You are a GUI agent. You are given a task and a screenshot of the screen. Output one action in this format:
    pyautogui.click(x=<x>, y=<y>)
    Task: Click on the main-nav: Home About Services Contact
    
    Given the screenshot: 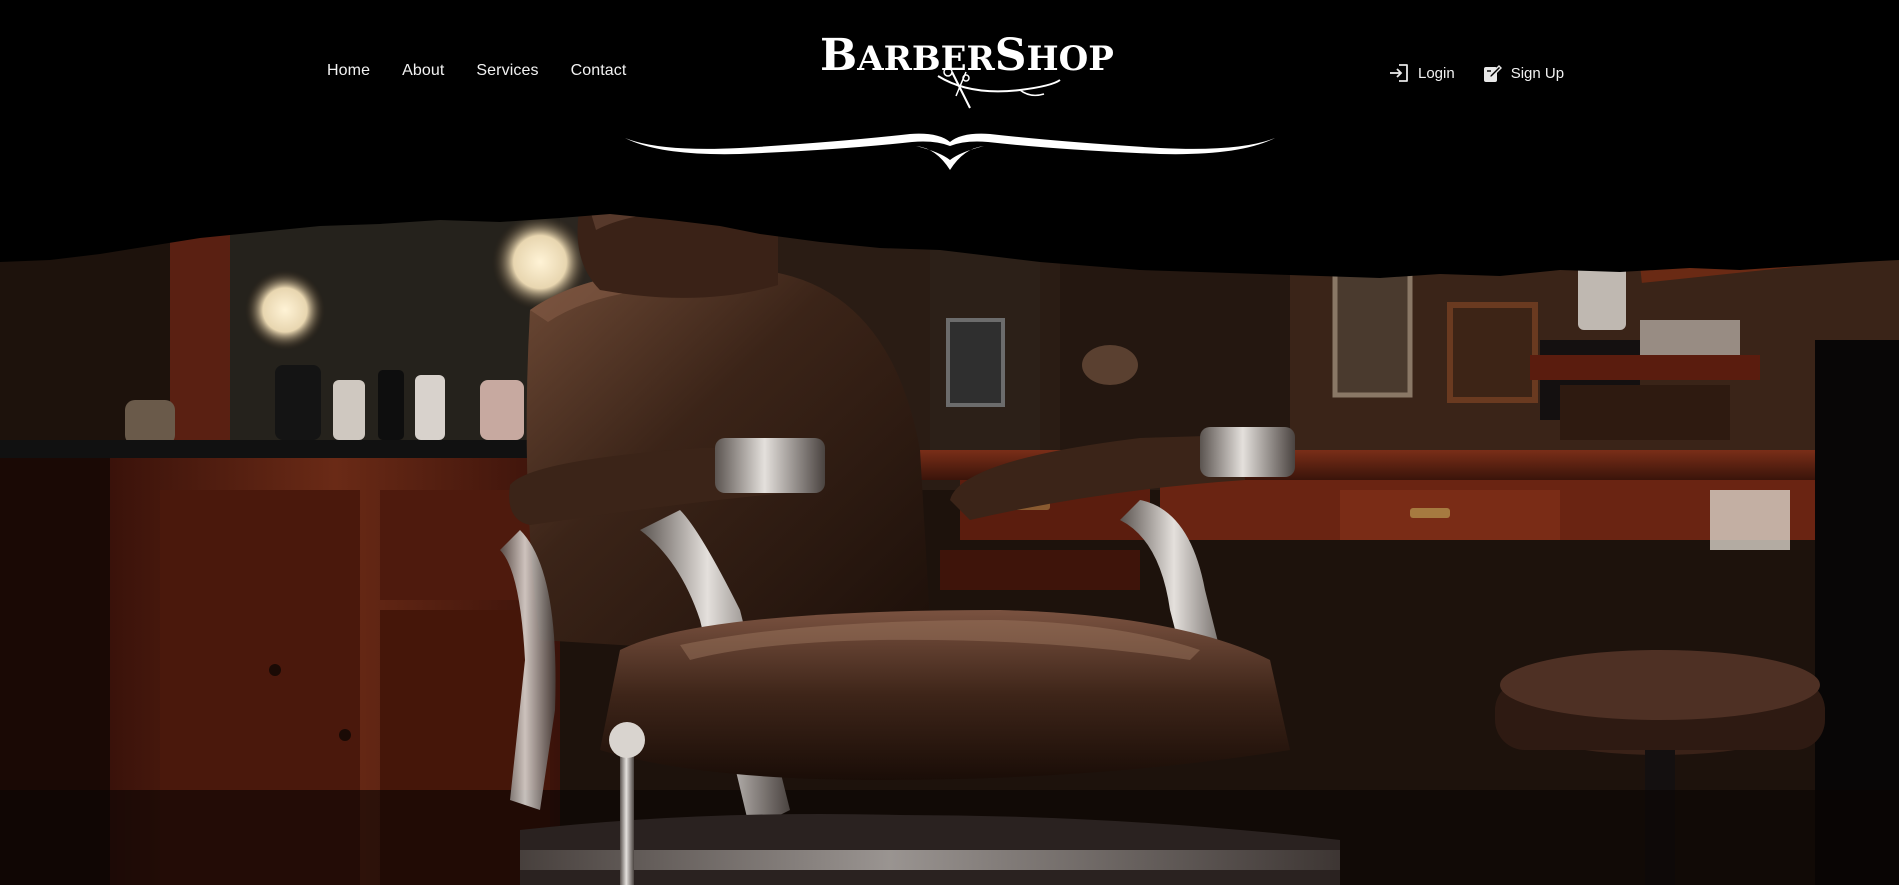 What is the action you would take?
    pyautogui.click(x=476, y=71)
    